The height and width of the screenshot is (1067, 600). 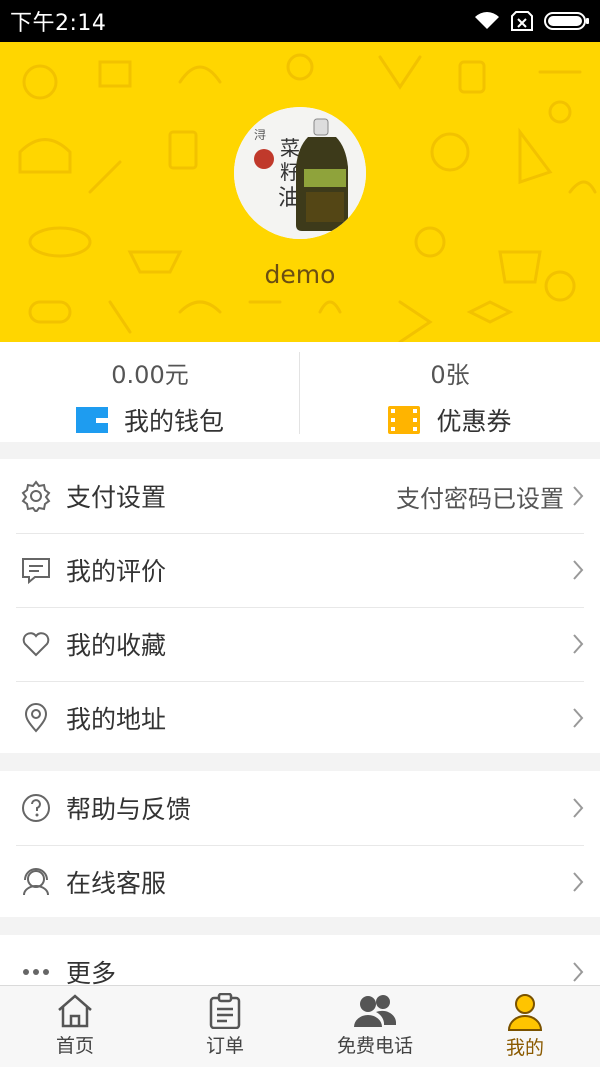 I want to click on menu-label: 我的地址, so click(x=116, y=719).